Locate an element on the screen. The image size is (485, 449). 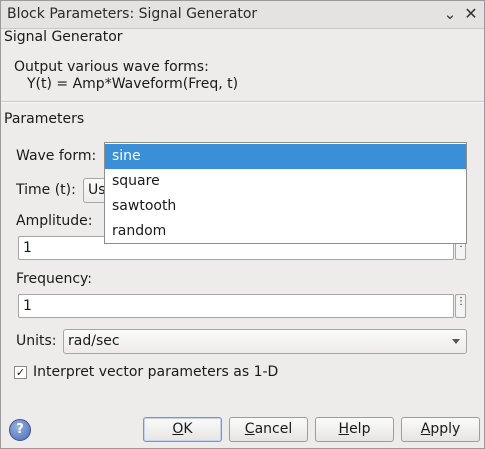
frequency-field: 1 is located at coordinates (236, 306).